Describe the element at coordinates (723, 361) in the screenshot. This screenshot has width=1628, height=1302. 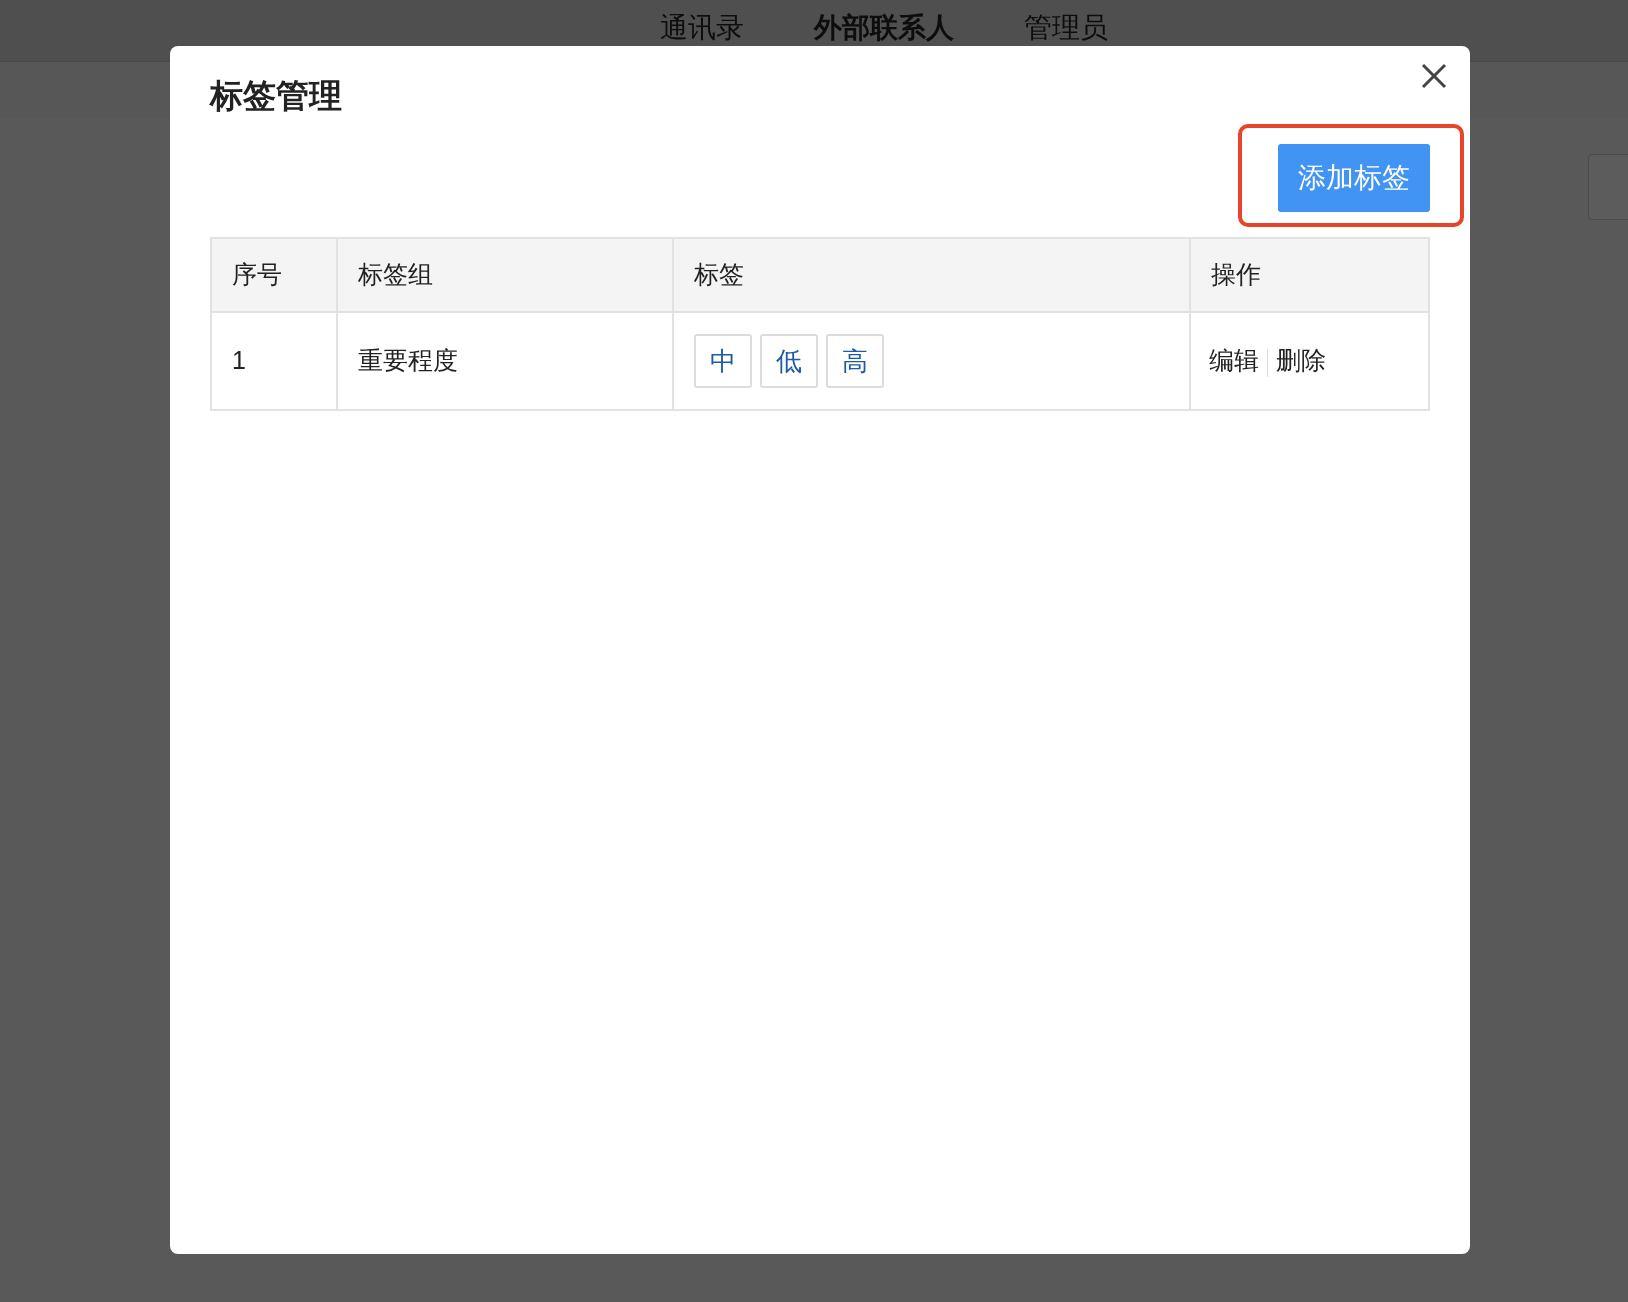
I see `tag-chip: 中` at that location.